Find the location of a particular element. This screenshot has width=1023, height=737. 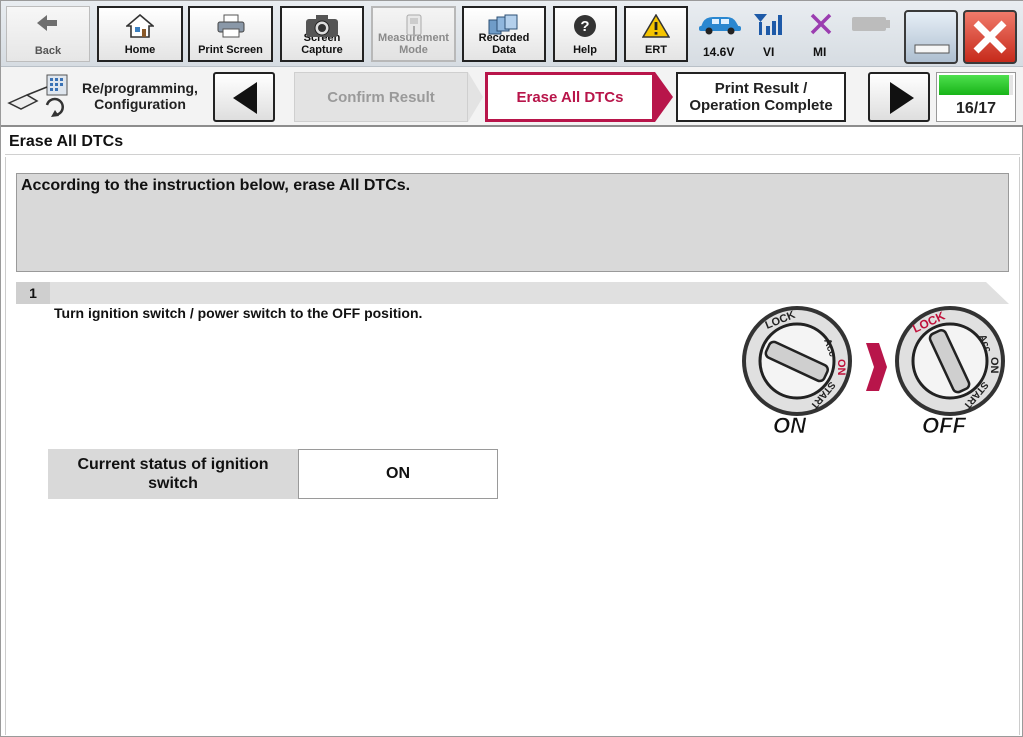

home-label: Home is located at coordinates (140, 50).